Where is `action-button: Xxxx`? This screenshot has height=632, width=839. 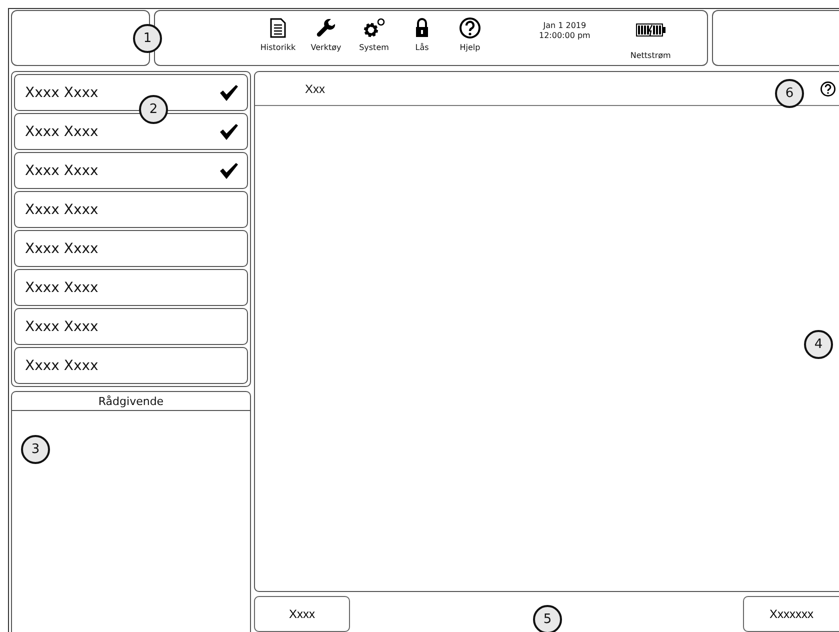 action-button: Xxxx is located at coordinates (302, 614).